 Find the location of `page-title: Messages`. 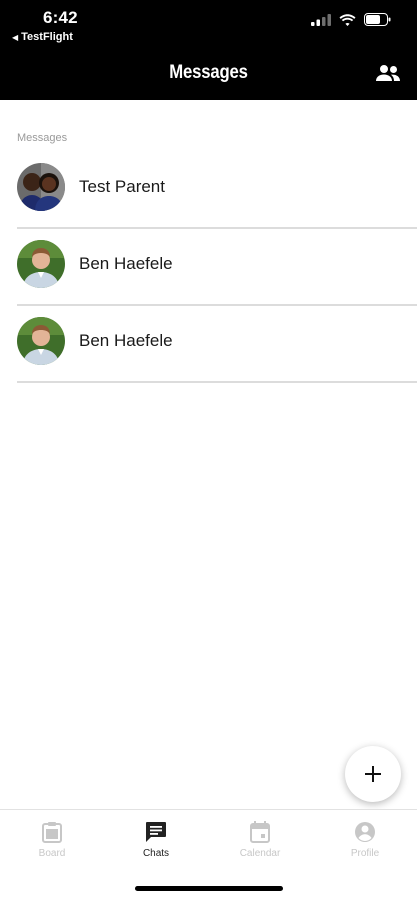

page-title: Messages is located at coordinates (208, 72).